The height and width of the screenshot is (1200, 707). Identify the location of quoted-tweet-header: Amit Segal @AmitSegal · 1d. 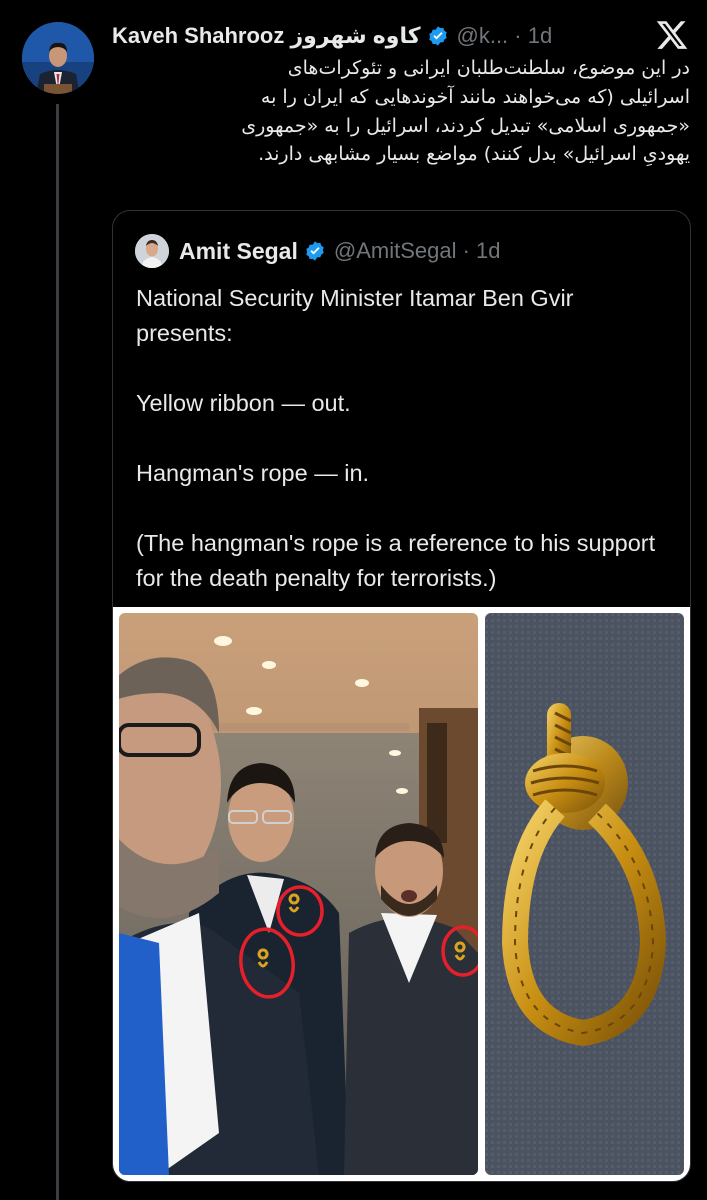
(318, 251).